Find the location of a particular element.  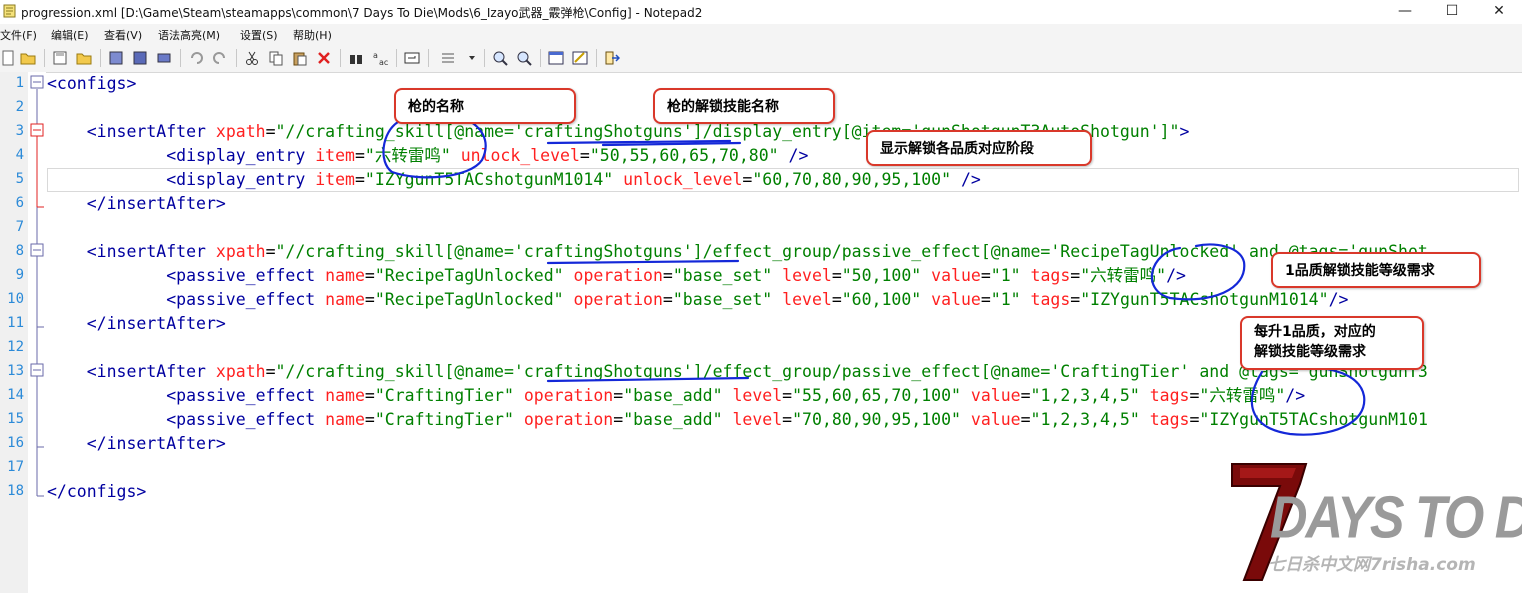

callout-per-tier-requirement: 每升1品质，对应的 解锁技能等级需求 is located at coordinates (1332, 343).